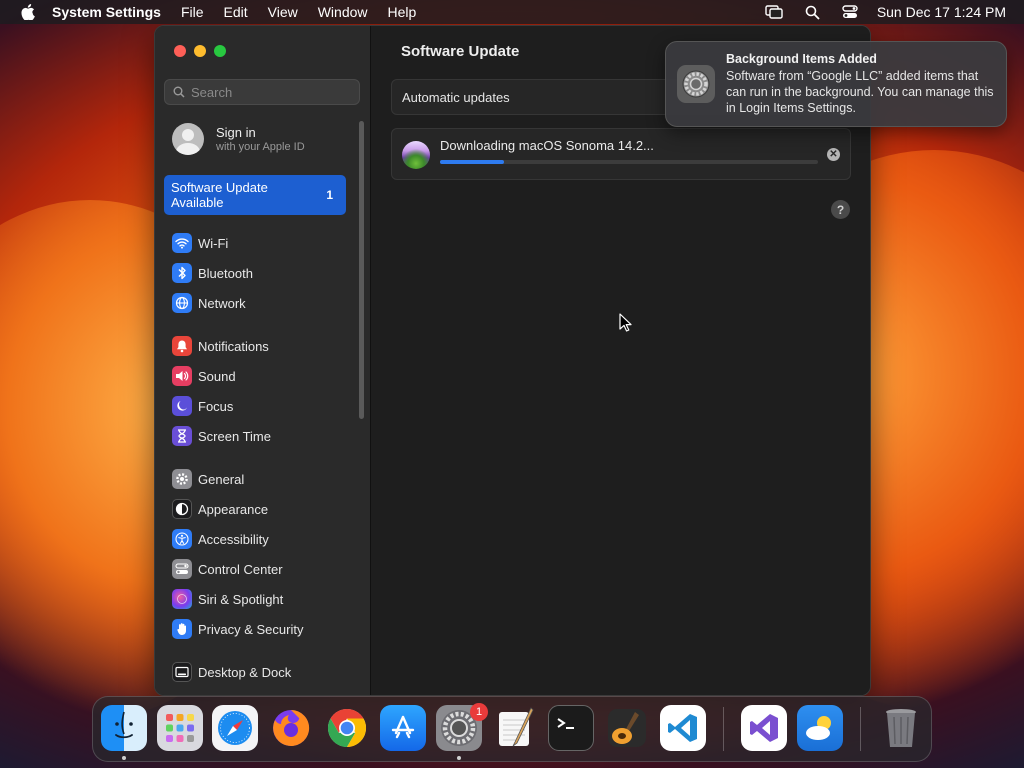  Describe the element at coordinates (260, 147) in the screenshot. I see `signin-subtitle: with your Apple ID` at that location.